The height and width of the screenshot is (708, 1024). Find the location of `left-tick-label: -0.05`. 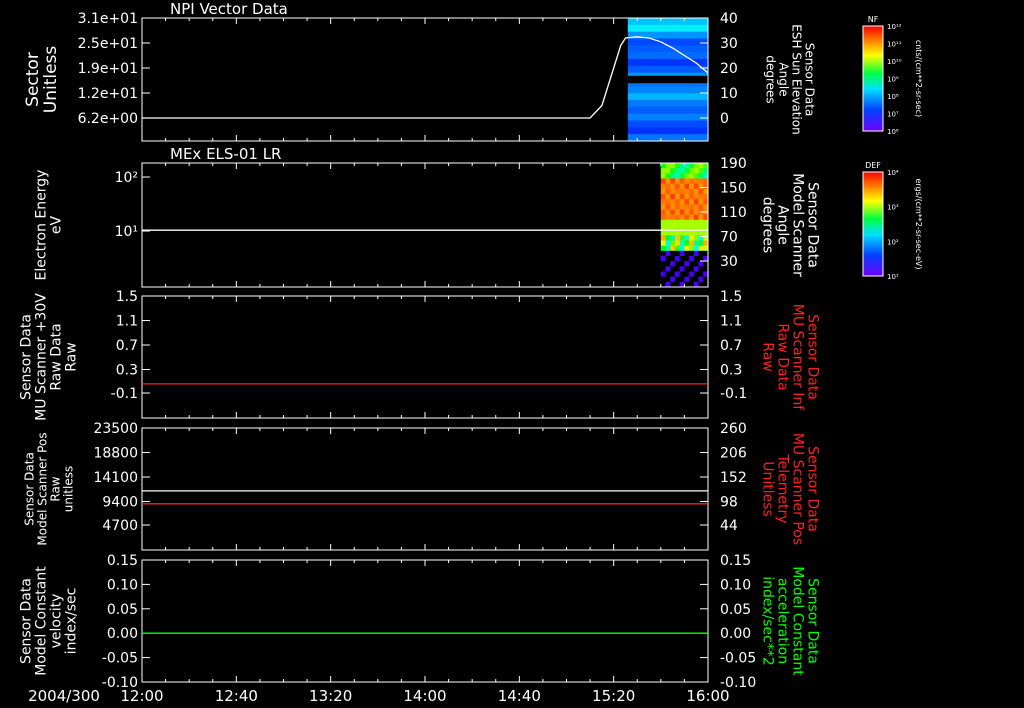

left-tick-label: -0.05 is located at coordinates (120, 659).